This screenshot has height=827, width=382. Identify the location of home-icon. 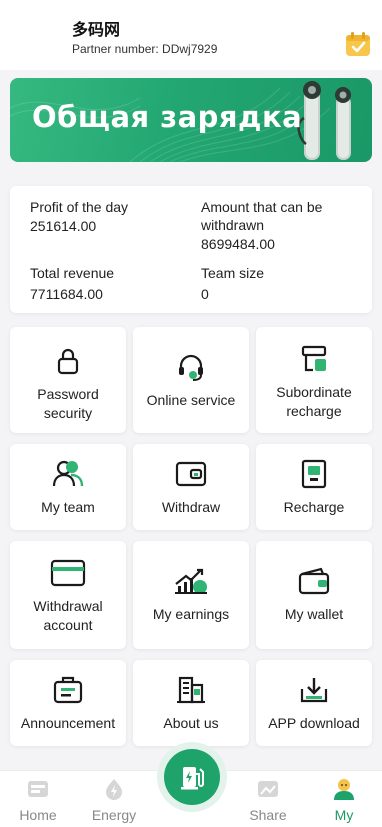
(38, 789).